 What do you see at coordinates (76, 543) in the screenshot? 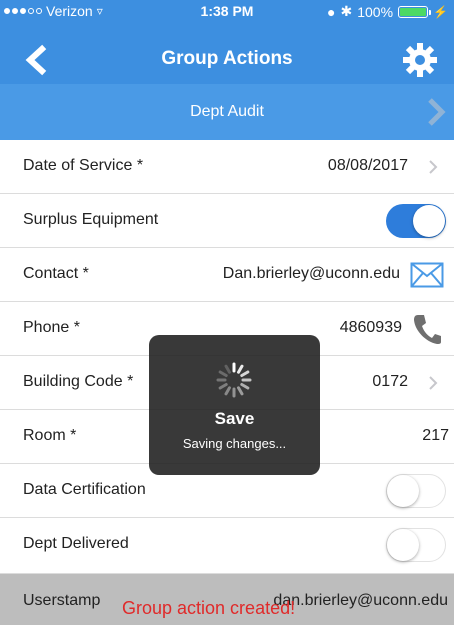
I see `row-label: Dept Delivered` at bounding box center [76, 543].